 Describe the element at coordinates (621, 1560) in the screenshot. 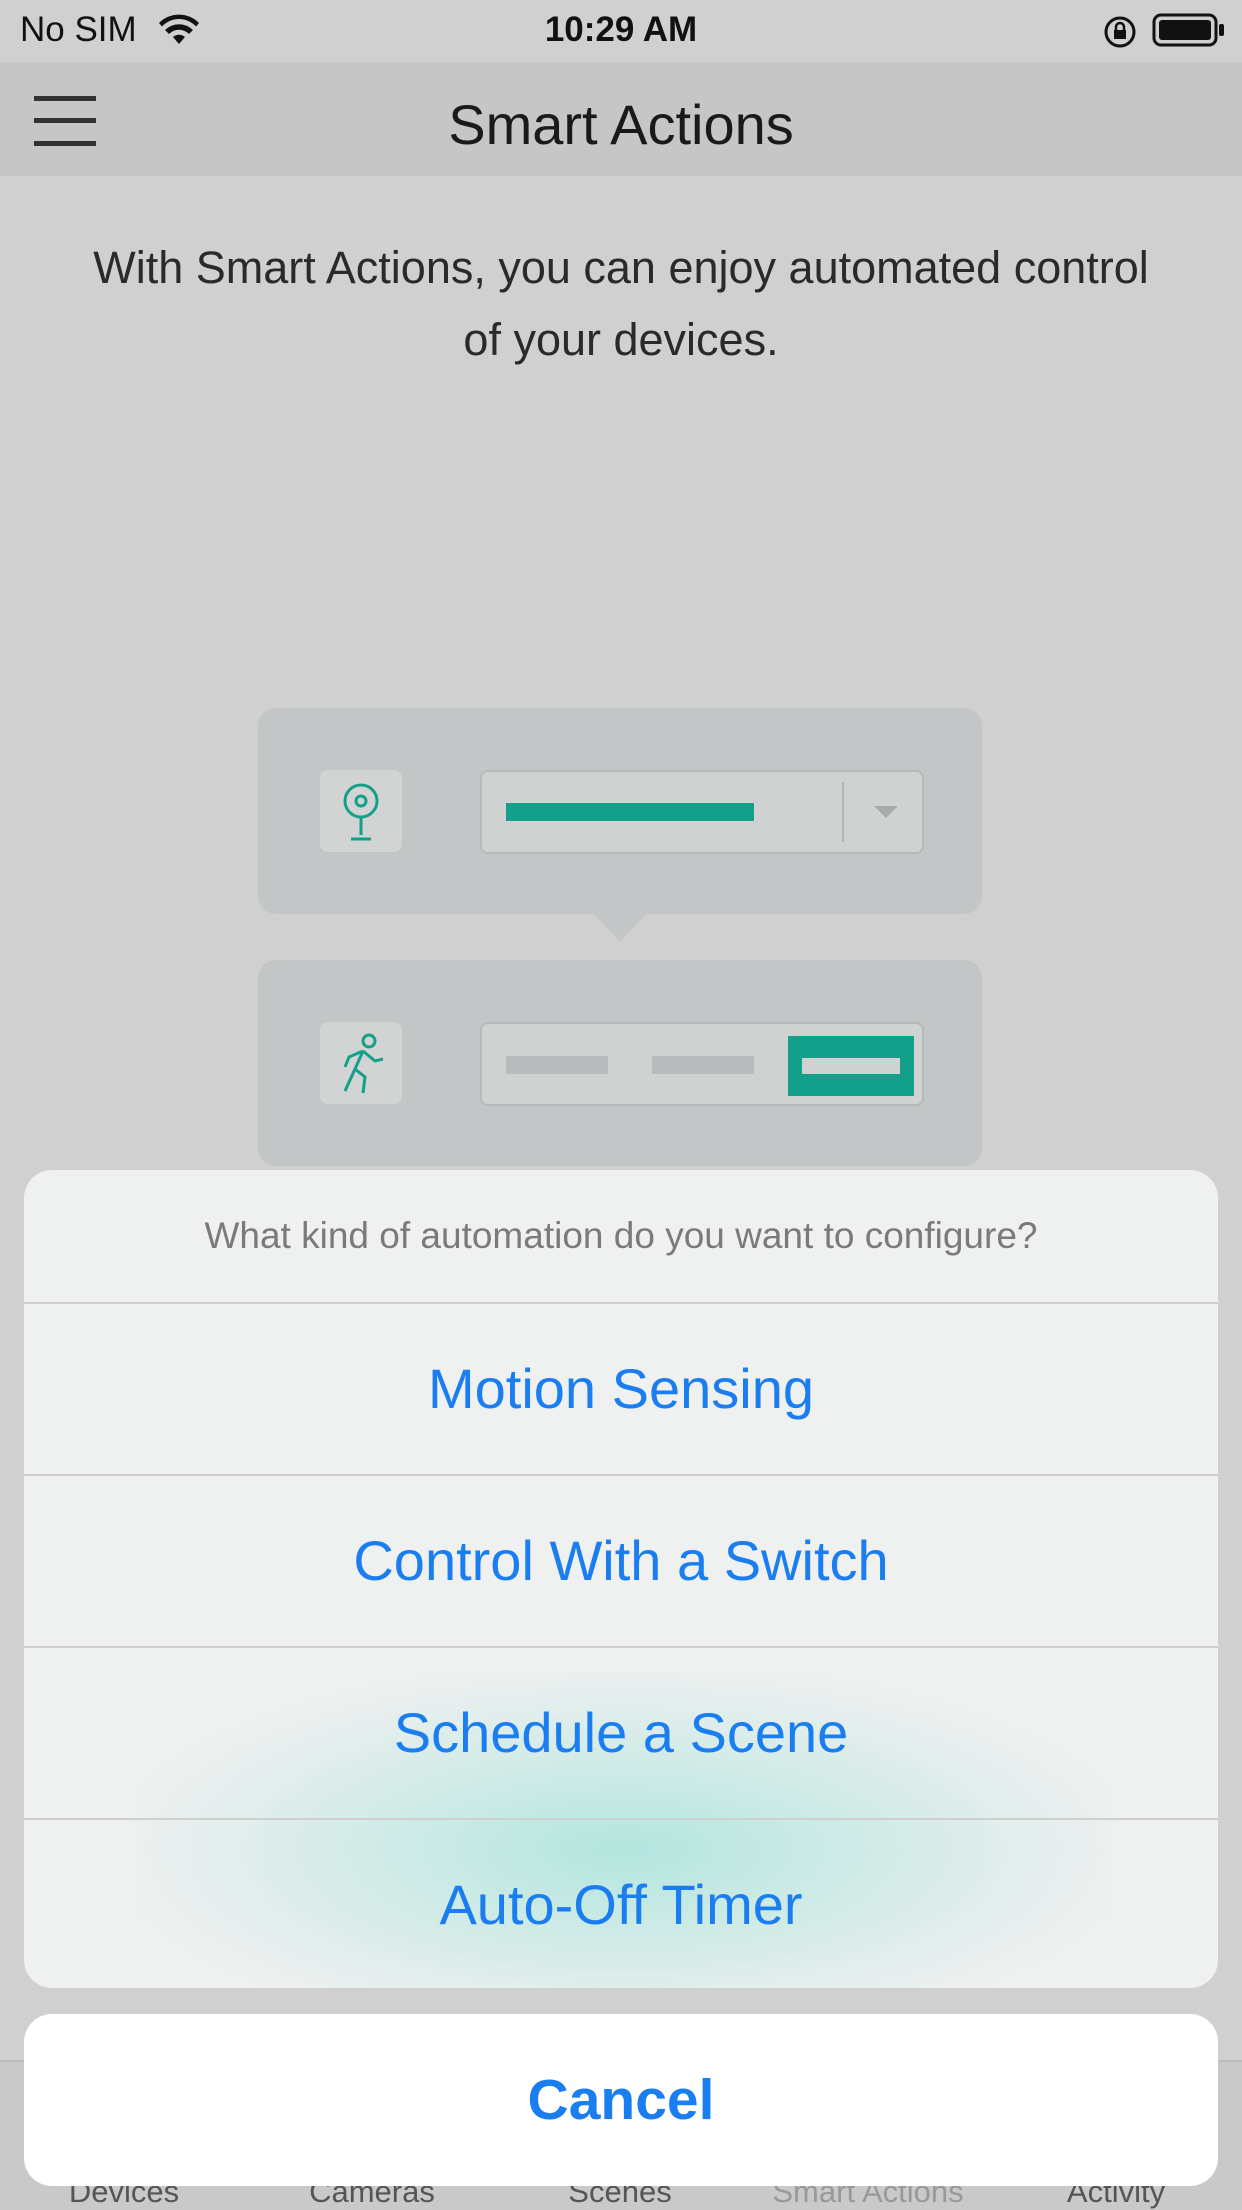

I see `option-control-with-switch: Control With a Switch` at that location.